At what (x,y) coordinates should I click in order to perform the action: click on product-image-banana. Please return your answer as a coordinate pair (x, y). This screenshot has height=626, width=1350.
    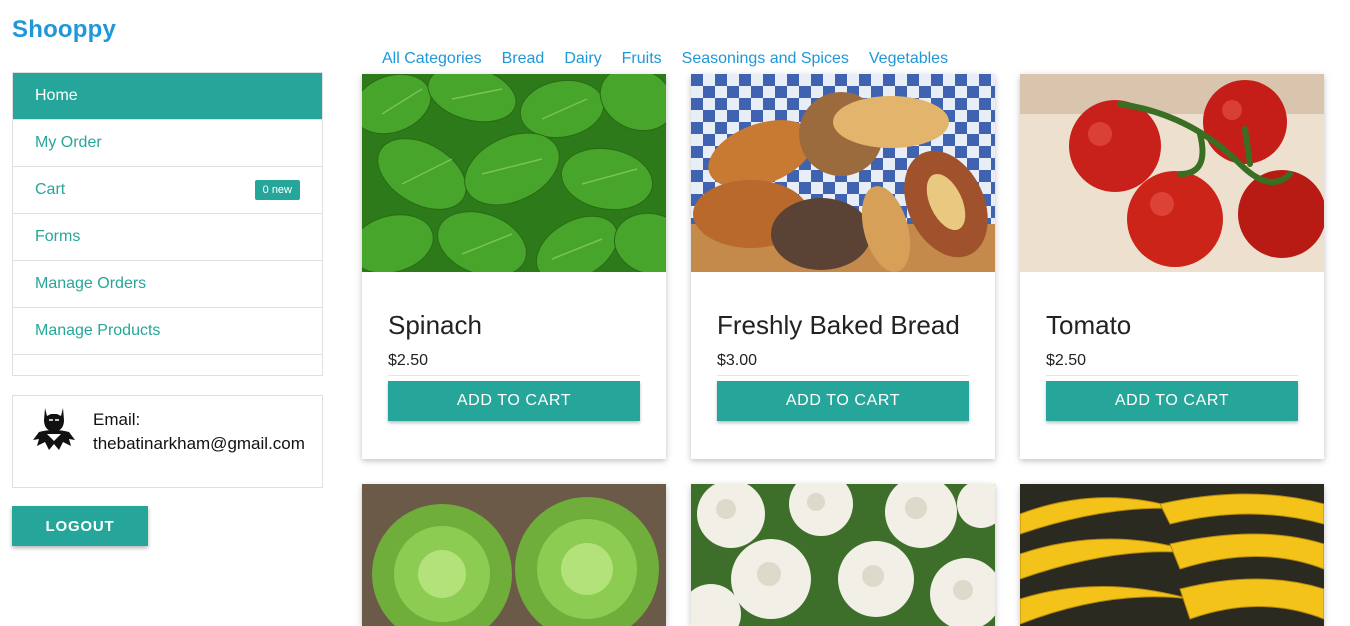
    Looking at the image, I should click on (1172, 555).